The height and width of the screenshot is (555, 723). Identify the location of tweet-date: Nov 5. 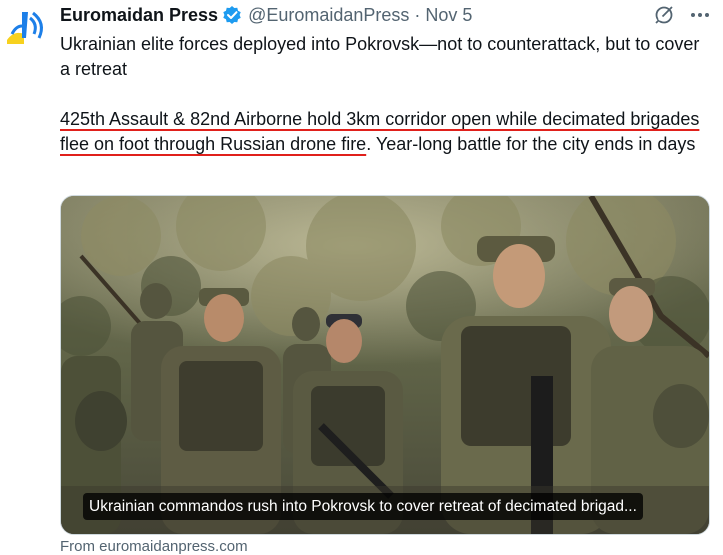
(448, 15).